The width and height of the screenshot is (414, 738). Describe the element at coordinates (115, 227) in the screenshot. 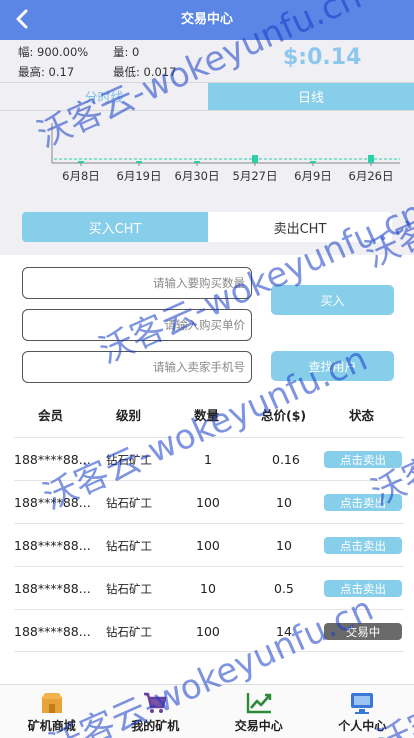

I see `buy-cht-tab: 买入CHT` at that location.